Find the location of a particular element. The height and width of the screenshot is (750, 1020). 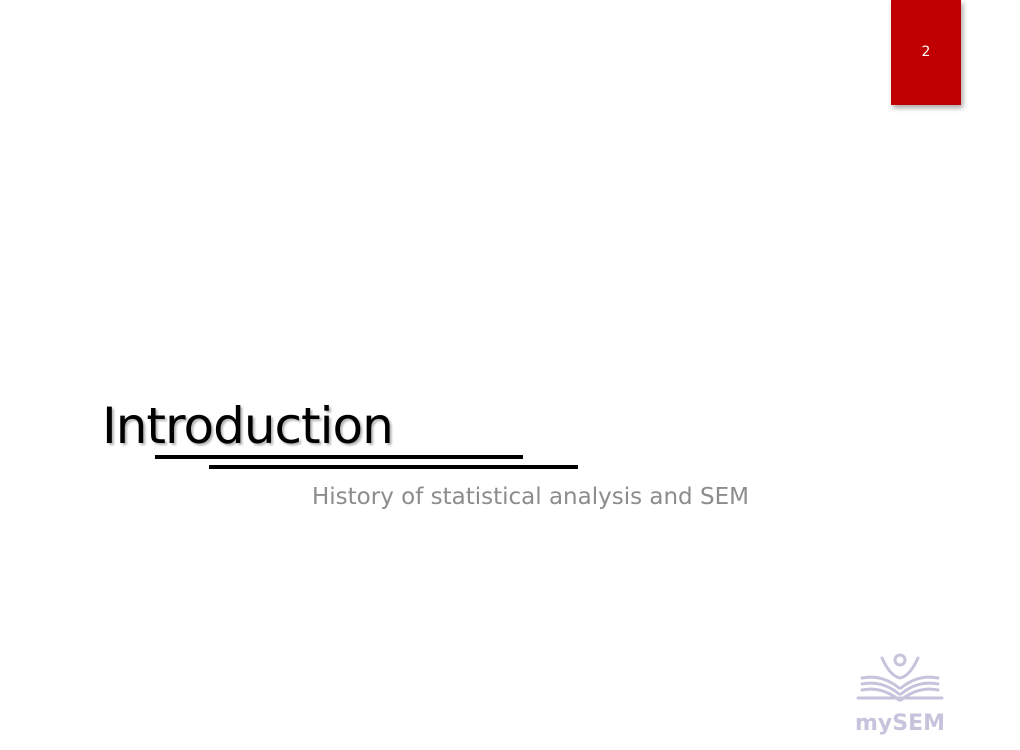

slide-title: Introduction is located at coordinates (248, 426).